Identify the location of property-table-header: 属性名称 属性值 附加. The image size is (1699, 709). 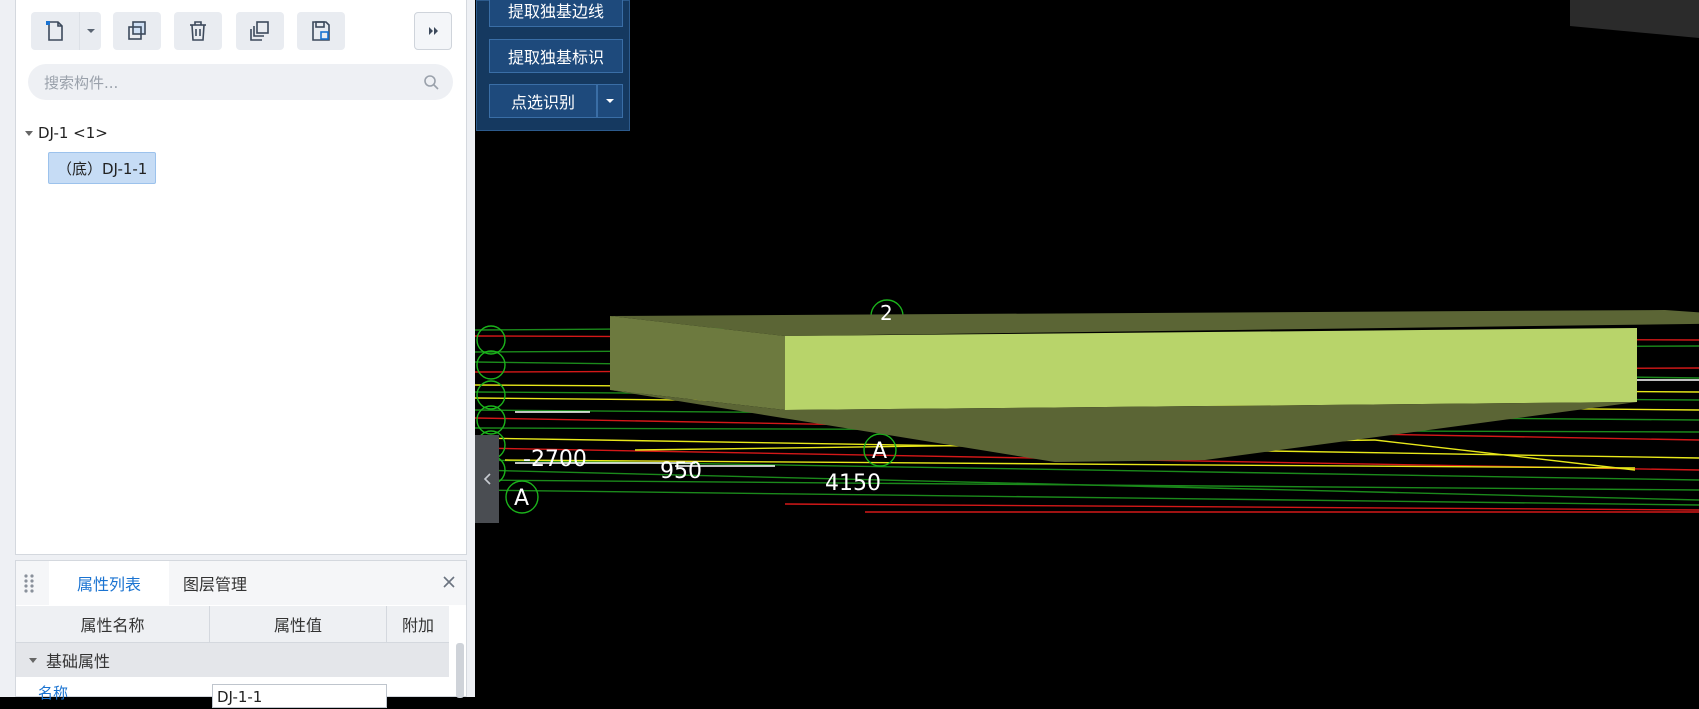
(232, 624).